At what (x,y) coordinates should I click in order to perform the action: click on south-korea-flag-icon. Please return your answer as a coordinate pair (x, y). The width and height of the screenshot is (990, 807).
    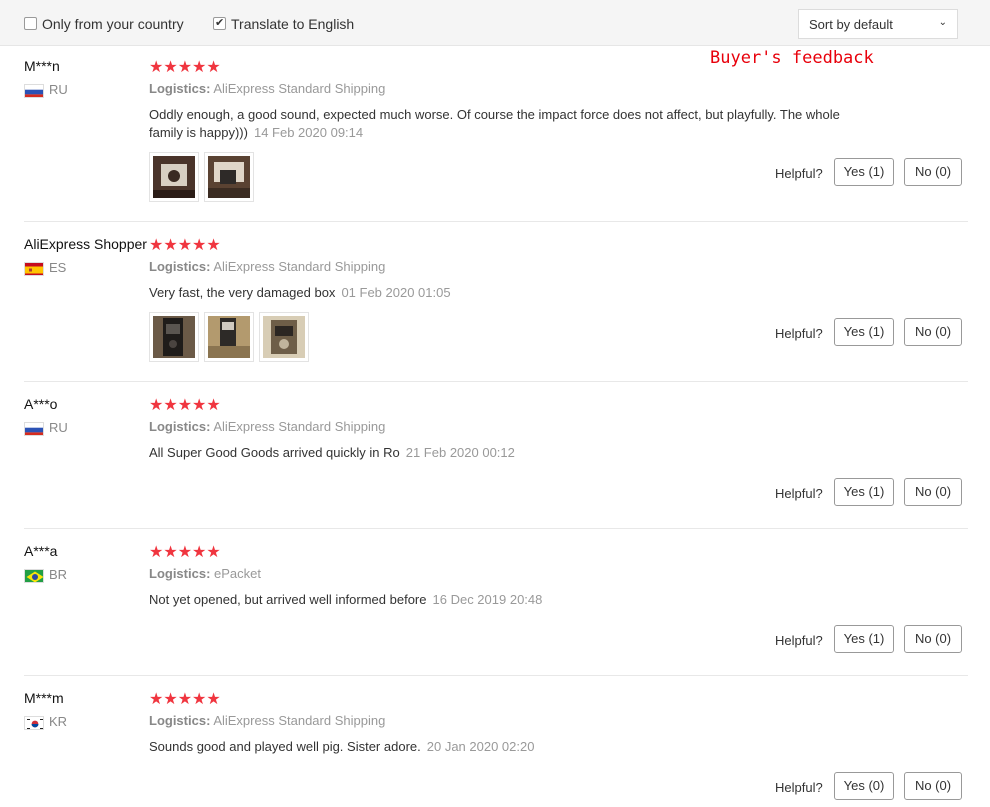
    Looking at the image, I should click on (34, 723).